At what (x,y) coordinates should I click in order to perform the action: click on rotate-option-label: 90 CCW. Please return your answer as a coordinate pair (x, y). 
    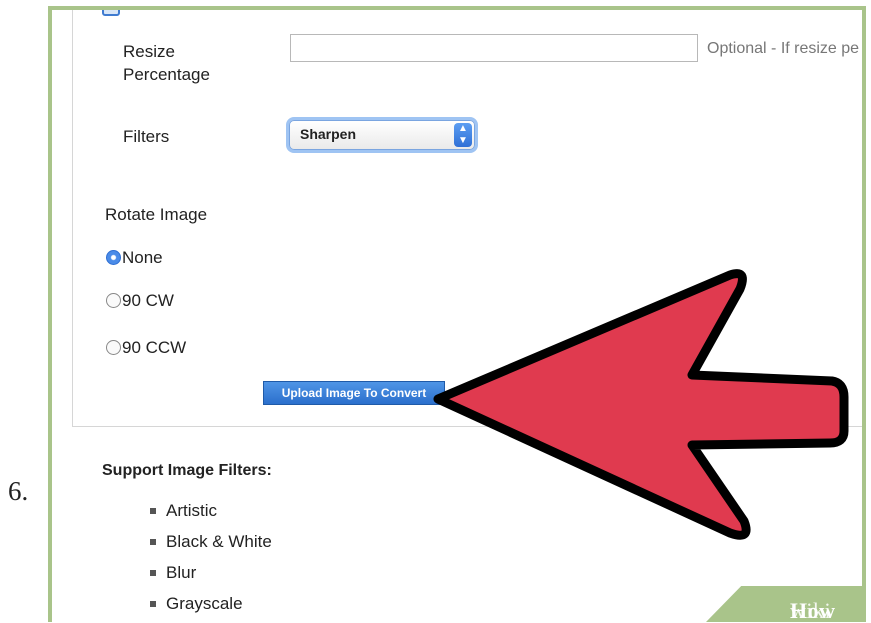
    Looking at the image, I should click on (154, 347).